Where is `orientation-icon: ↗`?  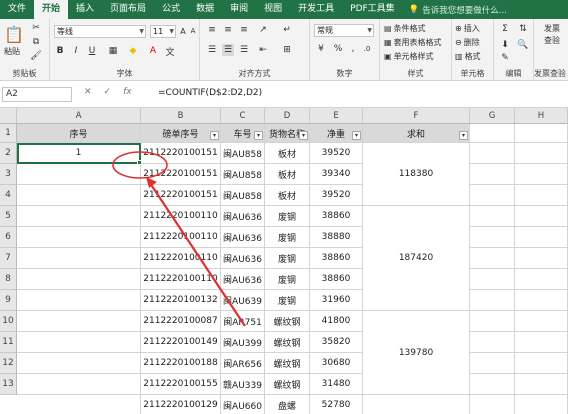
orientation-icon: ↗ is located at coordinates (263, 30).